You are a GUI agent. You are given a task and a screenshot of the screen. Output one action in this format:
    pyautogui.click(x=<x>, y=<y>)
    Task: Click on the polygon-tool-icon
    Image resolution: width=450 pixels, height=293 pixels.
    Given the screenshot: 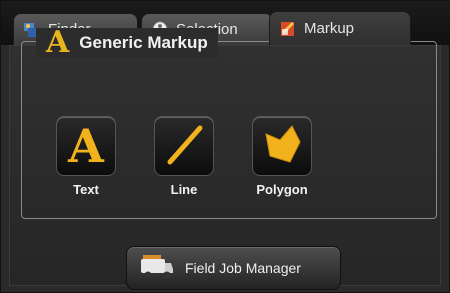 What is the action you would take?
    pyautogui.click(x=282, y=146)
    